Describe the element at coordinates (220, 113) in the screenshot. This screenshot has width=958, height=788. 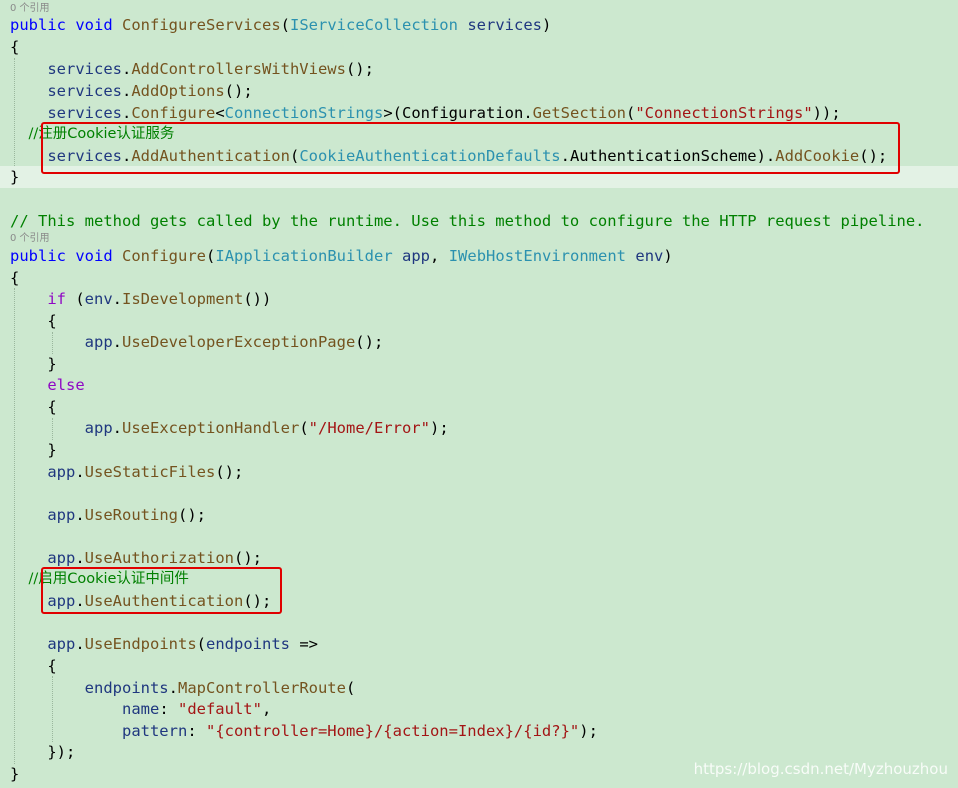
I see `punctuation: <` at that location.